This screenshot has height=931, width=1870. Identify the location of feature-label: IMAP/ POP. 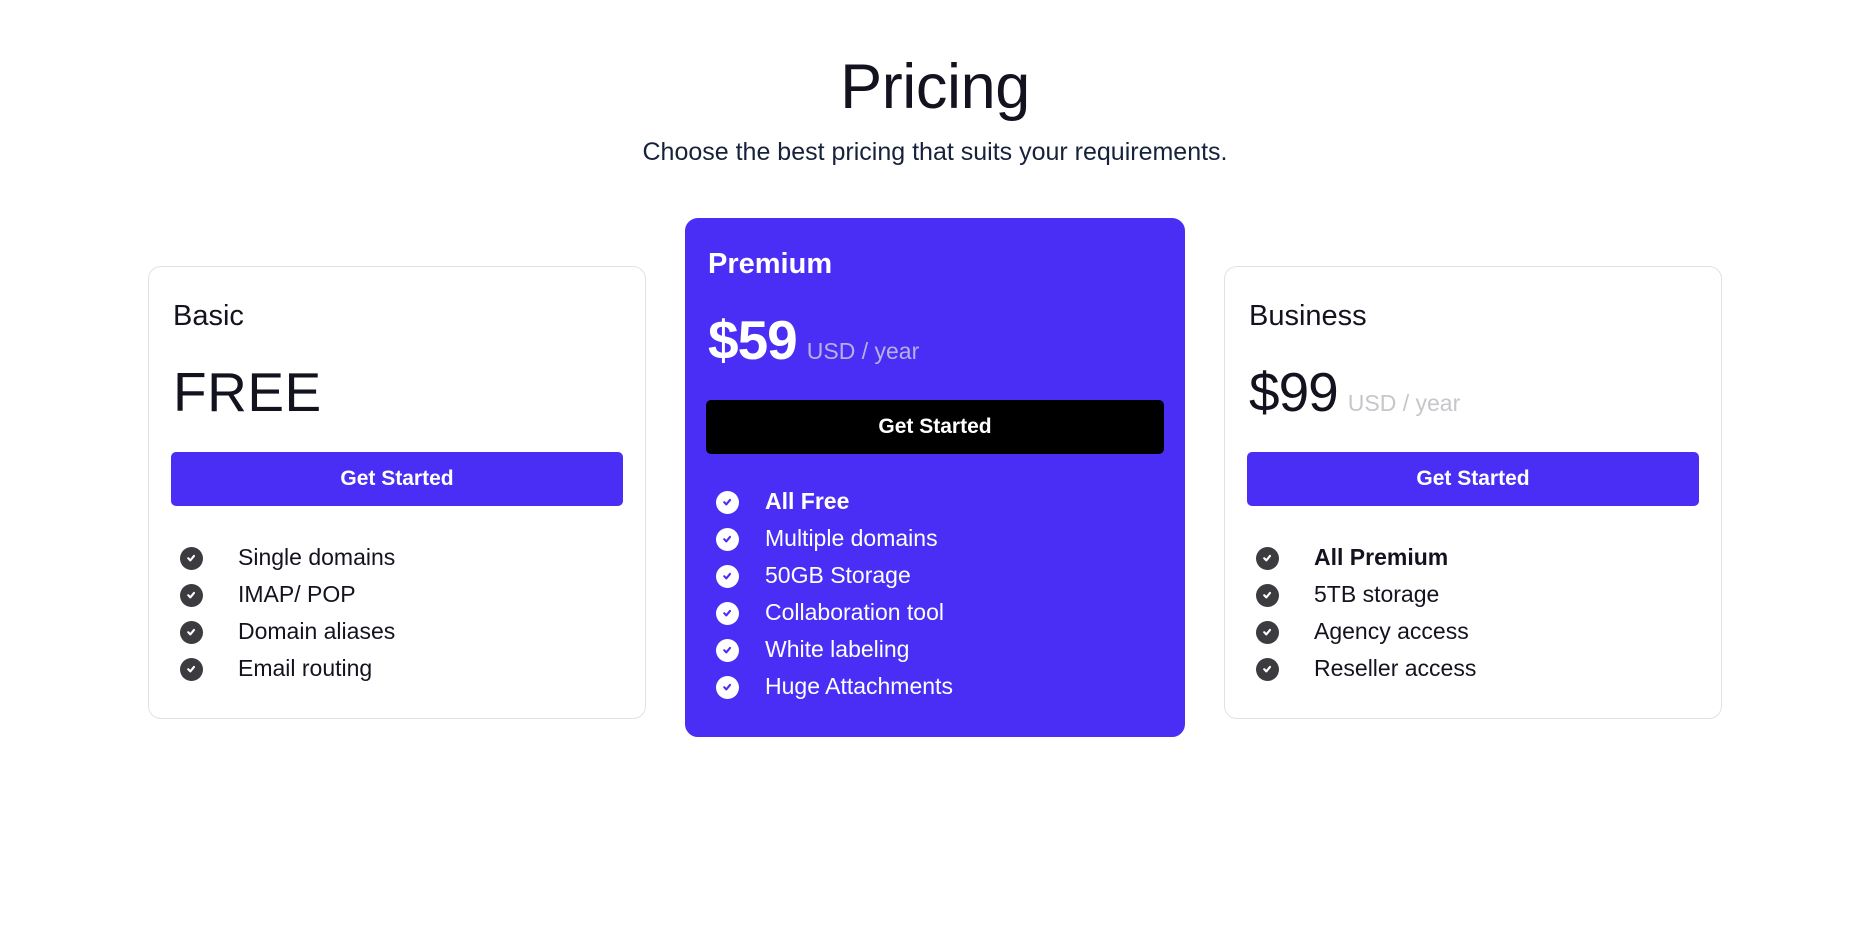
(297, 594).